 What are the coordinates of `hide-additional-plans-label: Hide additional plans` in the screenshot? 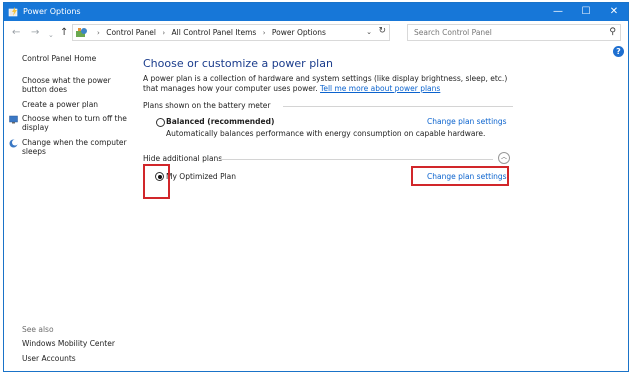 It's located at (182, 158).